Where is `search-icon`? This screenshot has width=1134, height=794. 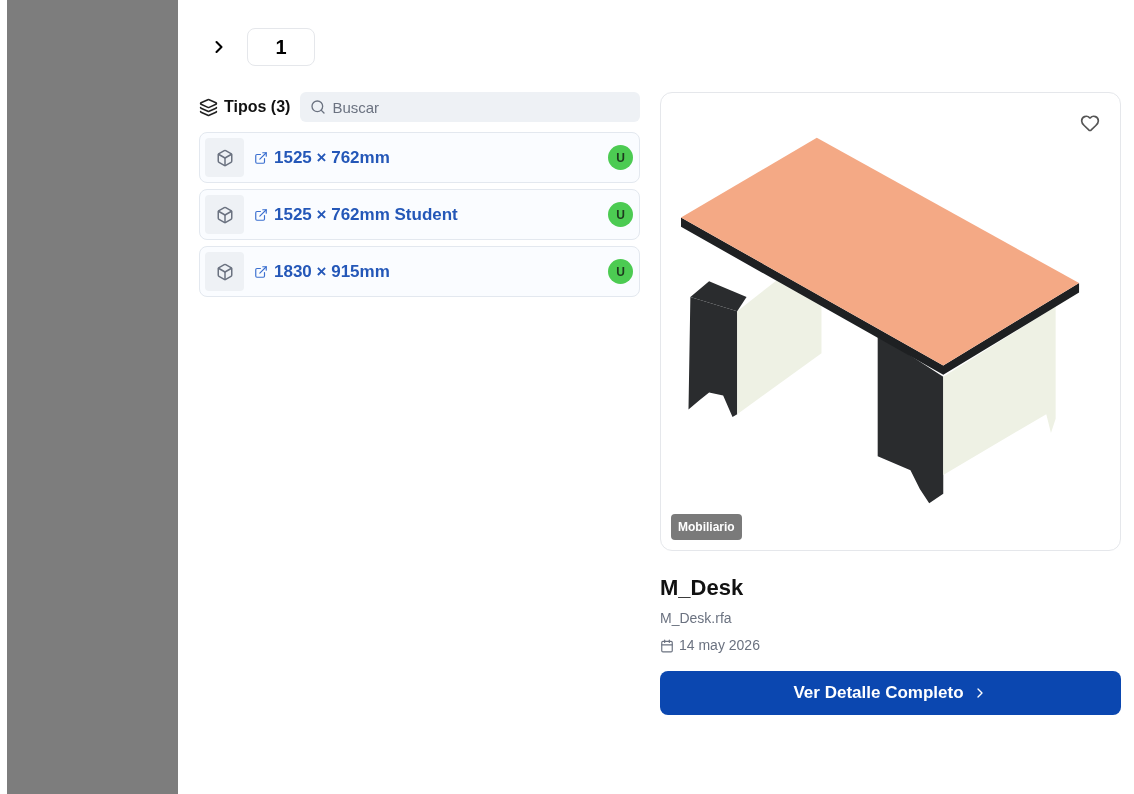
search-icon is located at coordinates (318, 107).